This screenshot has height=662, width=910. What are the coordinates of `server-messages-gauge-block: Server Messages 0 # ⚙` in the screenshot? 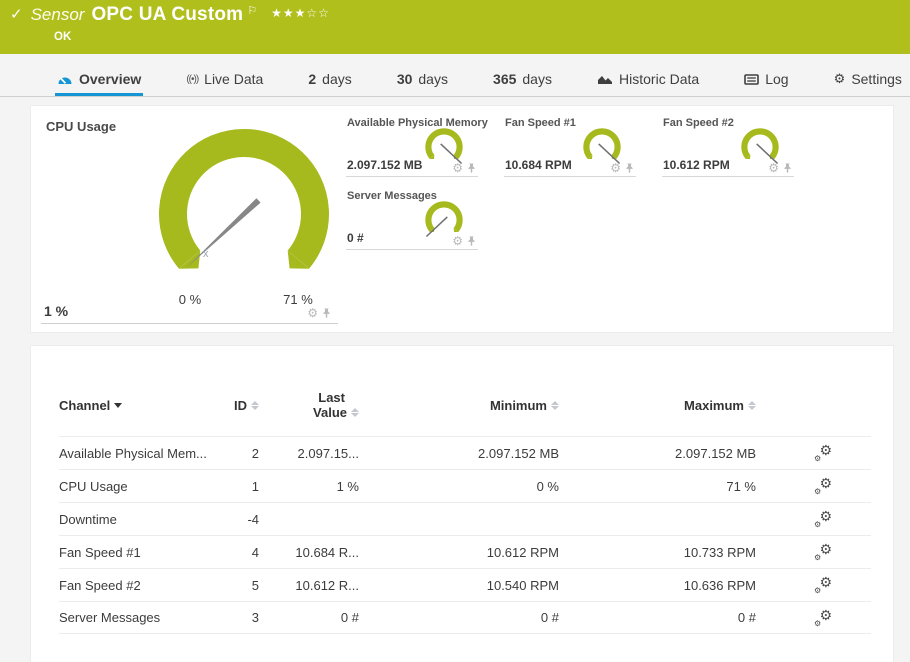 It's located at (412, 220).